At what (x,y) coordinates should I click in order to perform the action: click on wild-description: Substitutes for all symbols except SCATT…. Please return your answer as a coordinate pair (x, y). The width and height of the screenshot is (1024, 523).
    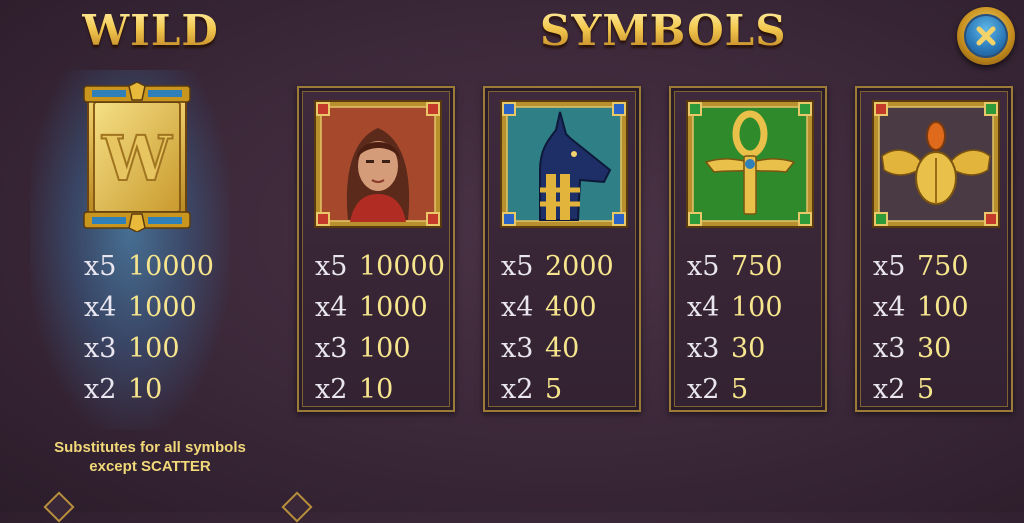
    Looking at the image, I should click on (150, 457).